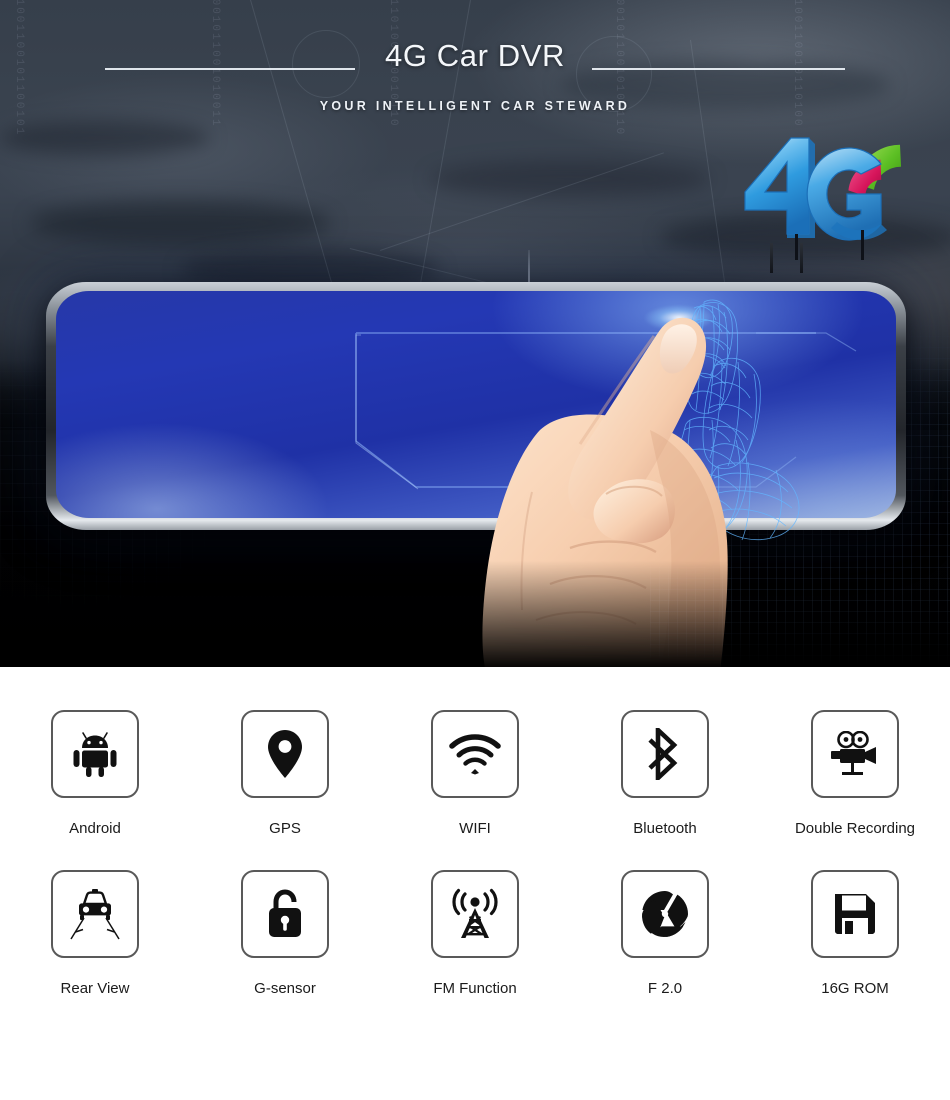 Image resolution: width=950 pixels, height=1100 pixels. I want to click on feature-label: F 2.0, so click(665, 988).